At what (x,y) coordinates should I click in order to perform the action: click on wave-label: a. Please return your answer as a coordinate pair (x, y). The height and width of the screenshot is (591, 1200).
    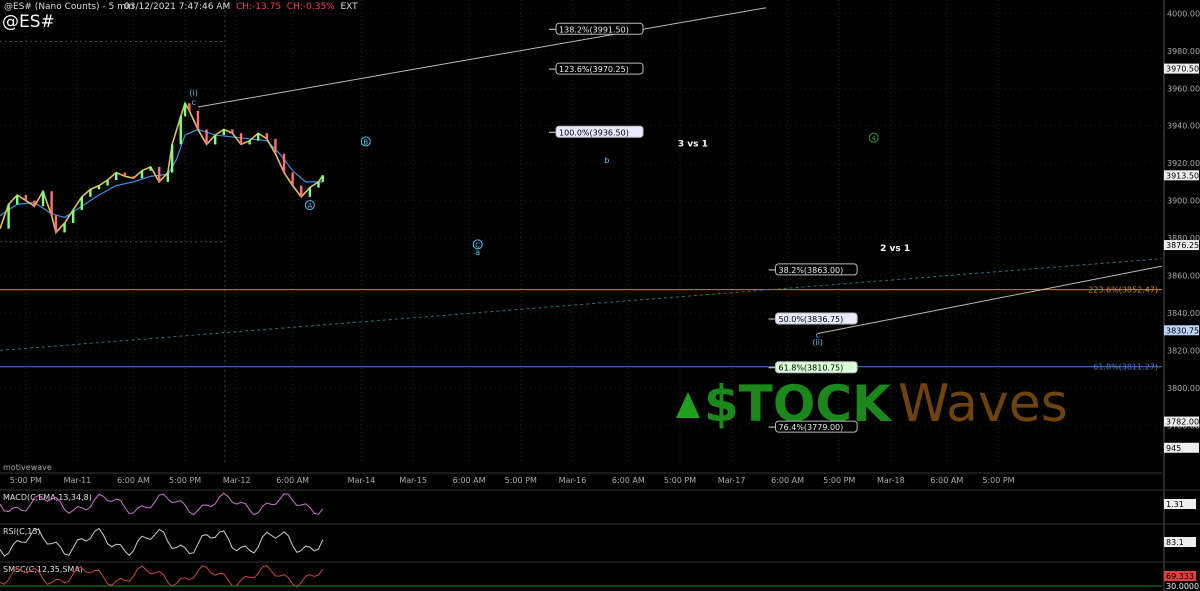
    Looking at the image, I should click on (477, 252).